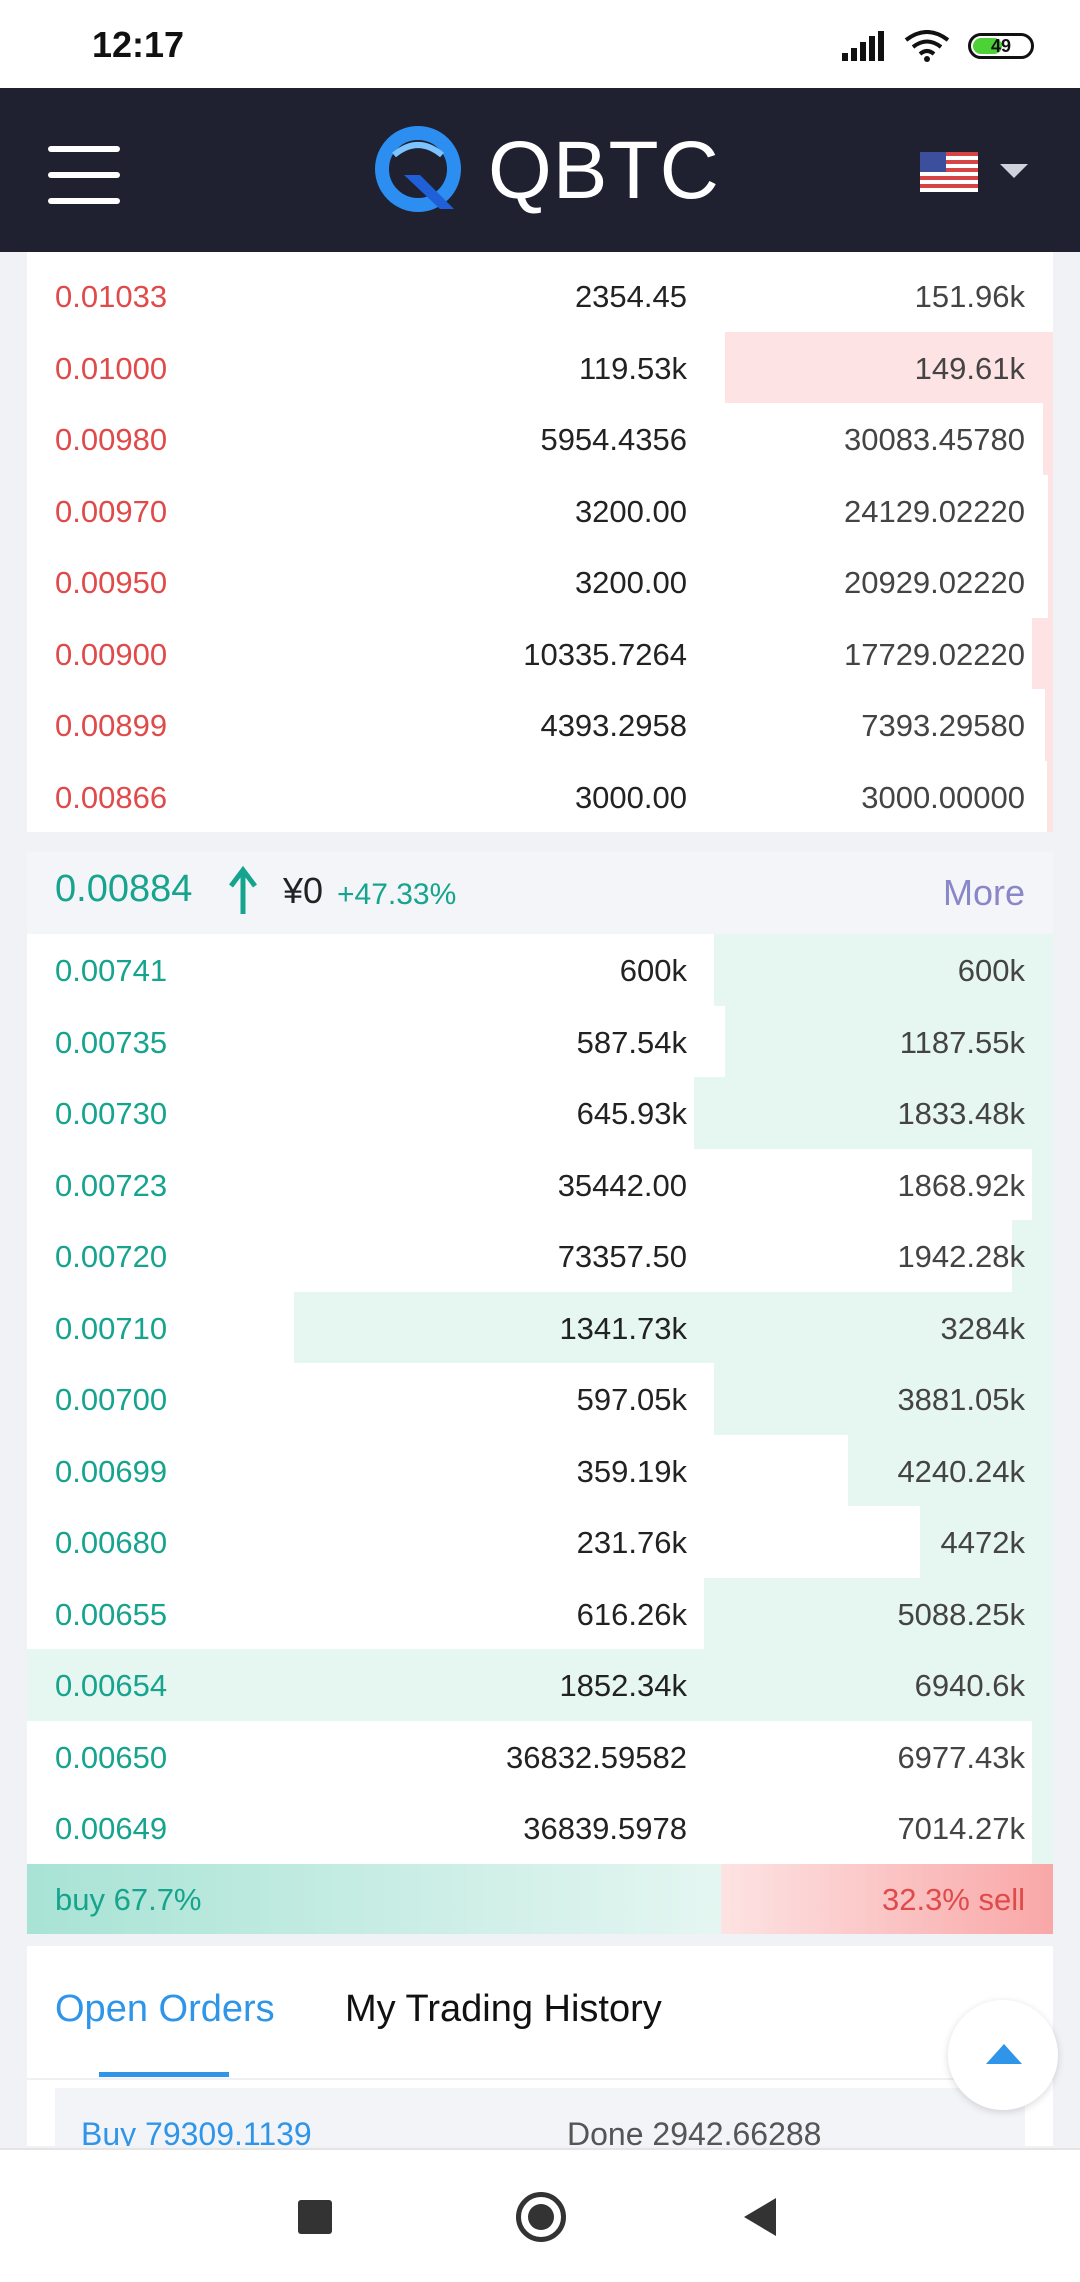 The height and width of the screenshot is (2282, 1080). I want to click on bid-row: 0.00649 36839.5978 7014.27k, so click(540, 1828).